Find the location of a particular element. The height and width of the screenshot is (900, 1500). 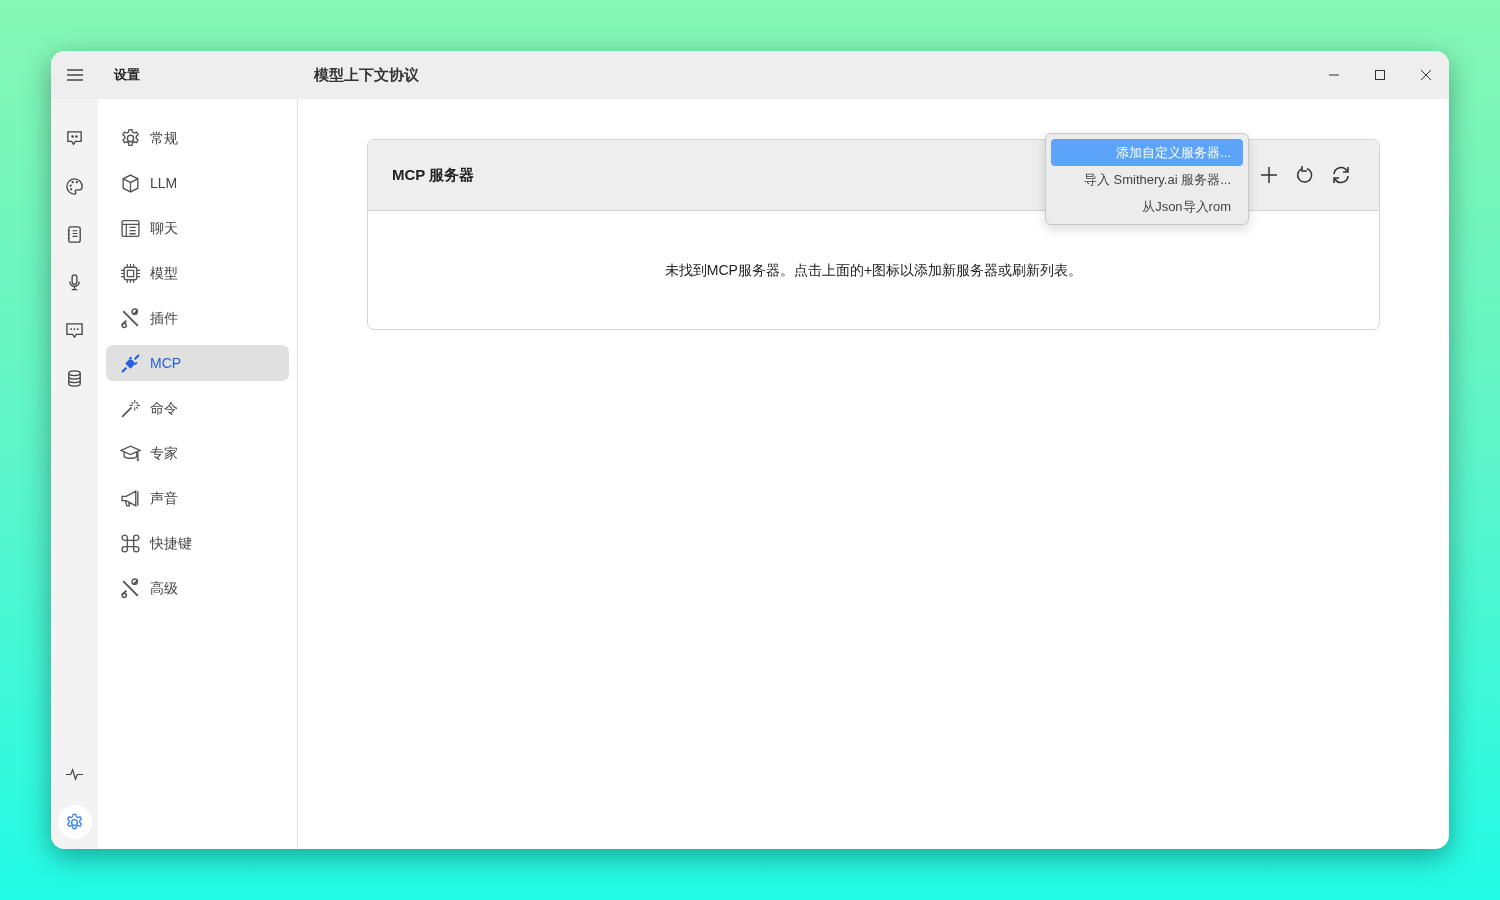

notebook-icon is located at coordinates (74, 234).